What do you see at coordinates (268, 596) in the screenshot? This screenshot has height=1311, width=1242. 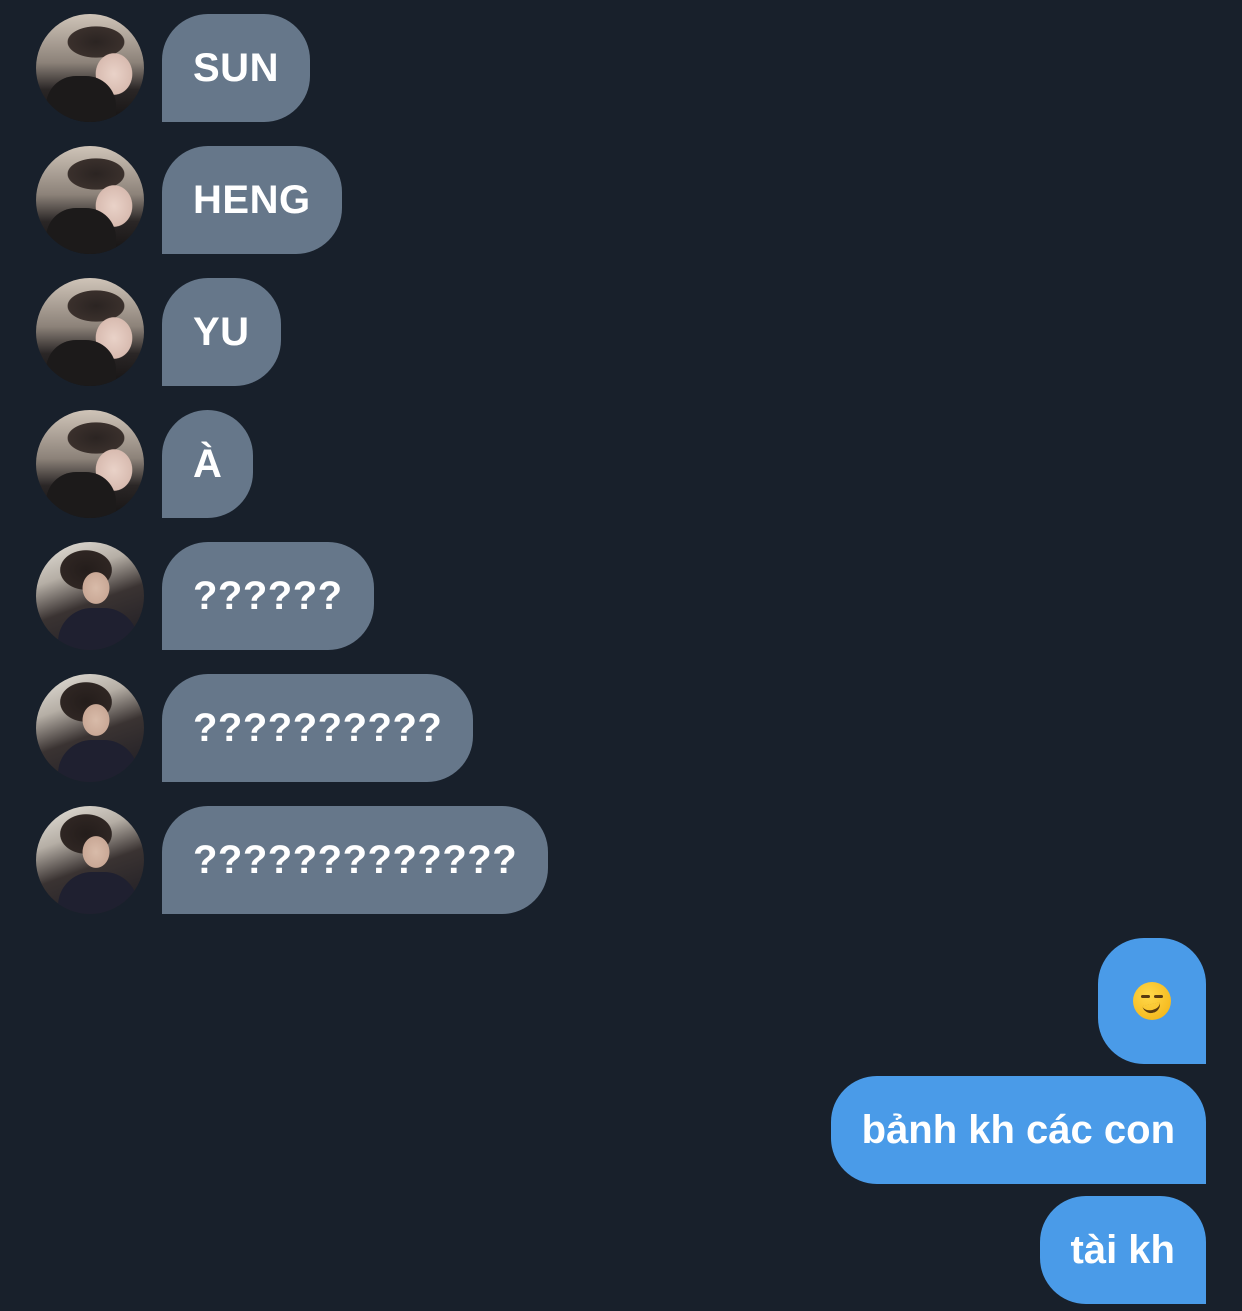 I see `incoming-message-bubble: ??????` at bounding box center [268, 596].